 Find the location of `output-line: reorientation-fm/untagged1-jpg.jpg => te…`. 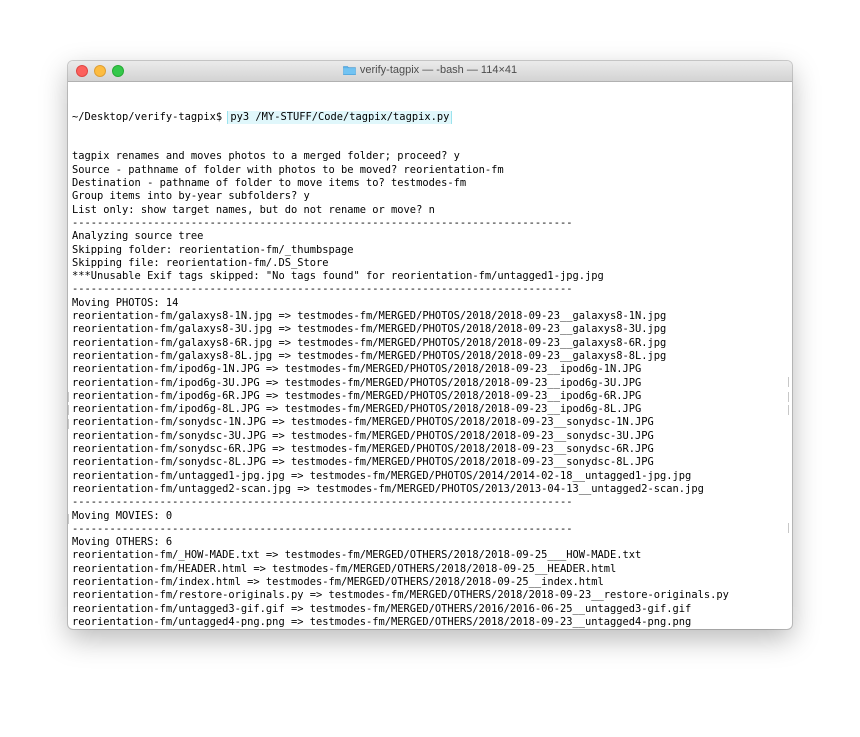

output-line: reorientation-fm/untagged1-jpg.jpg => te… is located at coordinates (382, 475).